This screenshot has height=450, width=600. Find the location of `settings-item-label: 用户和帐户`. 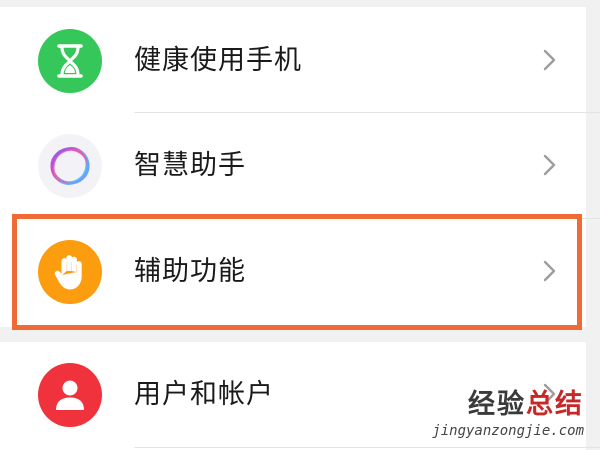

settings-item-label: 用户和帐户 is located at coordinates (204, 394).